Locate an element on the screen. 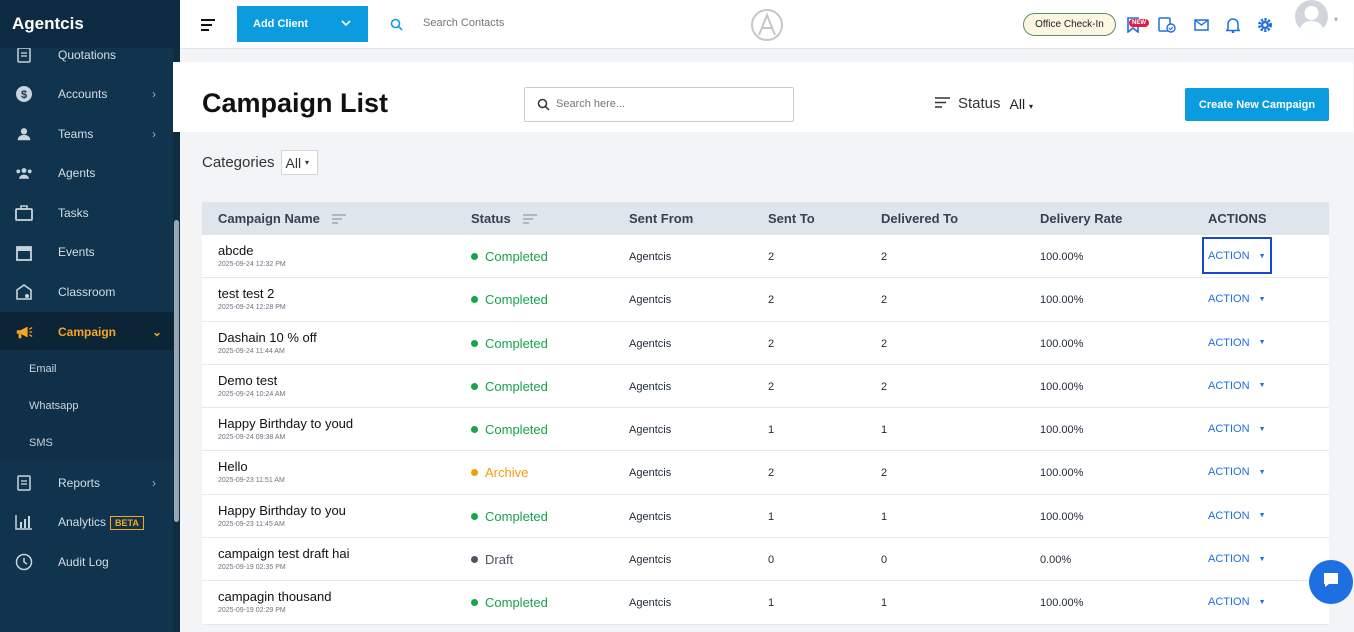  dollar-icon: $ is located at coordinates (24, 94).